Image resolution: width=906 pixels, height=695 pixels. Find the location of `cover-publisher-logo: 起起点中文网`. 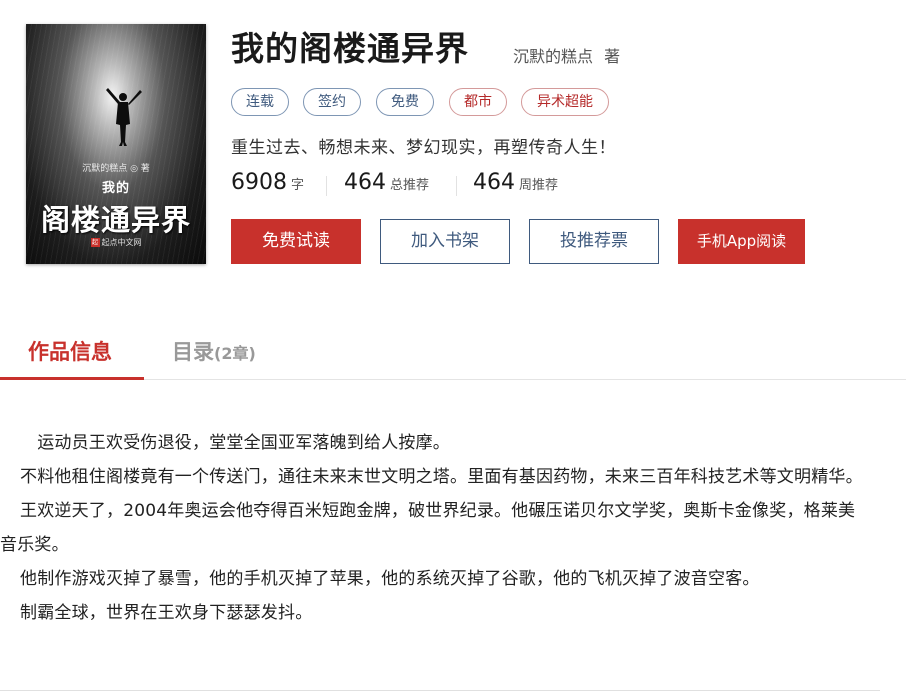

cover-publisher-logo: 起起点中文网 is located at coordinates (116, 242).